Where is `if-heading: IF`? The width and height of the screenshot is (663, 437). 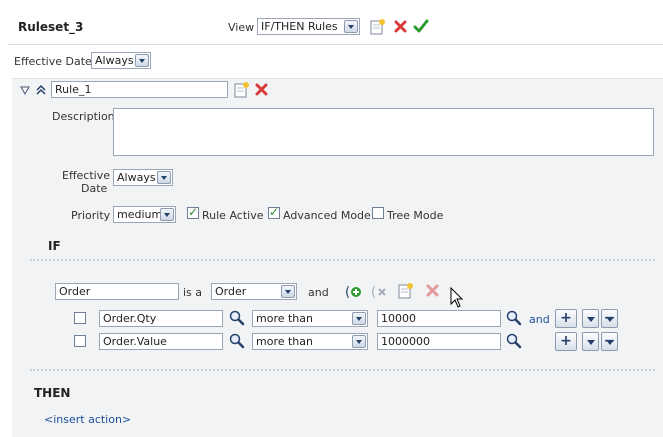
if-heading: IF is located at coordinates (54, 246).